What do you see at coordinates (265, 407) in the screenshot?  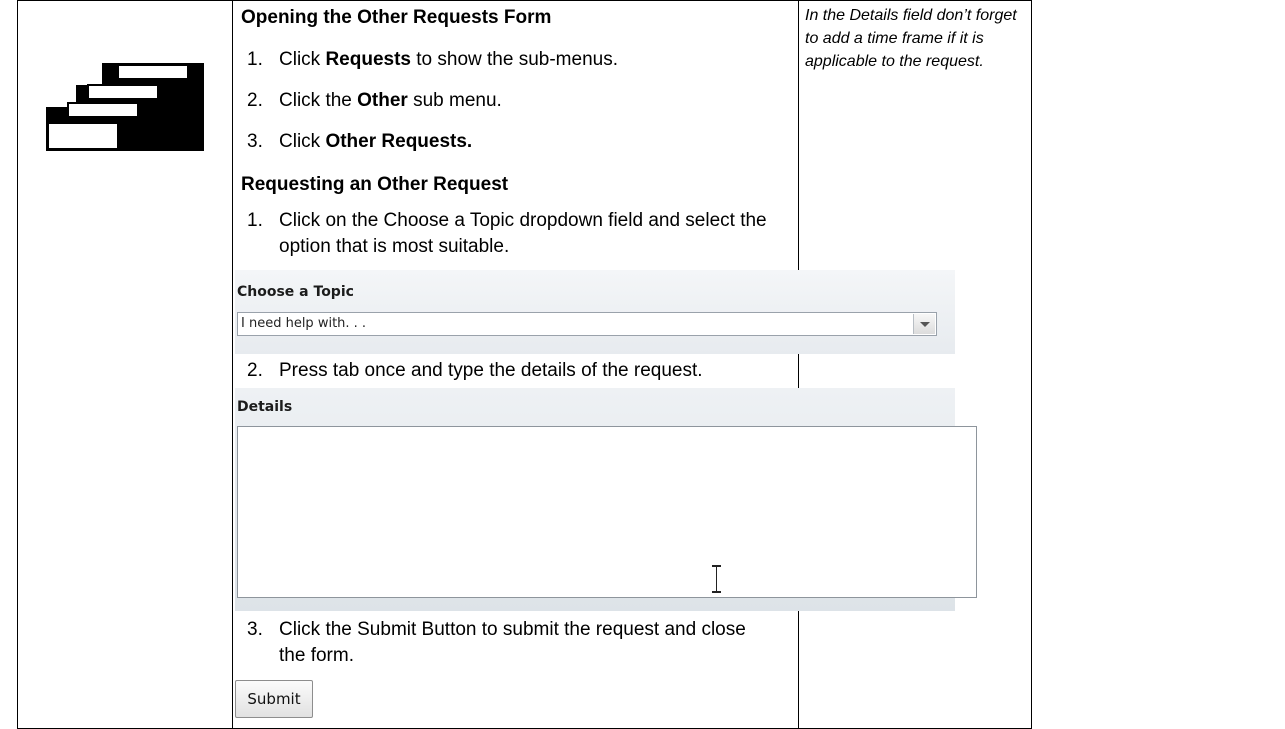 I see `details-label: Details` at bounding box center [265, 407].